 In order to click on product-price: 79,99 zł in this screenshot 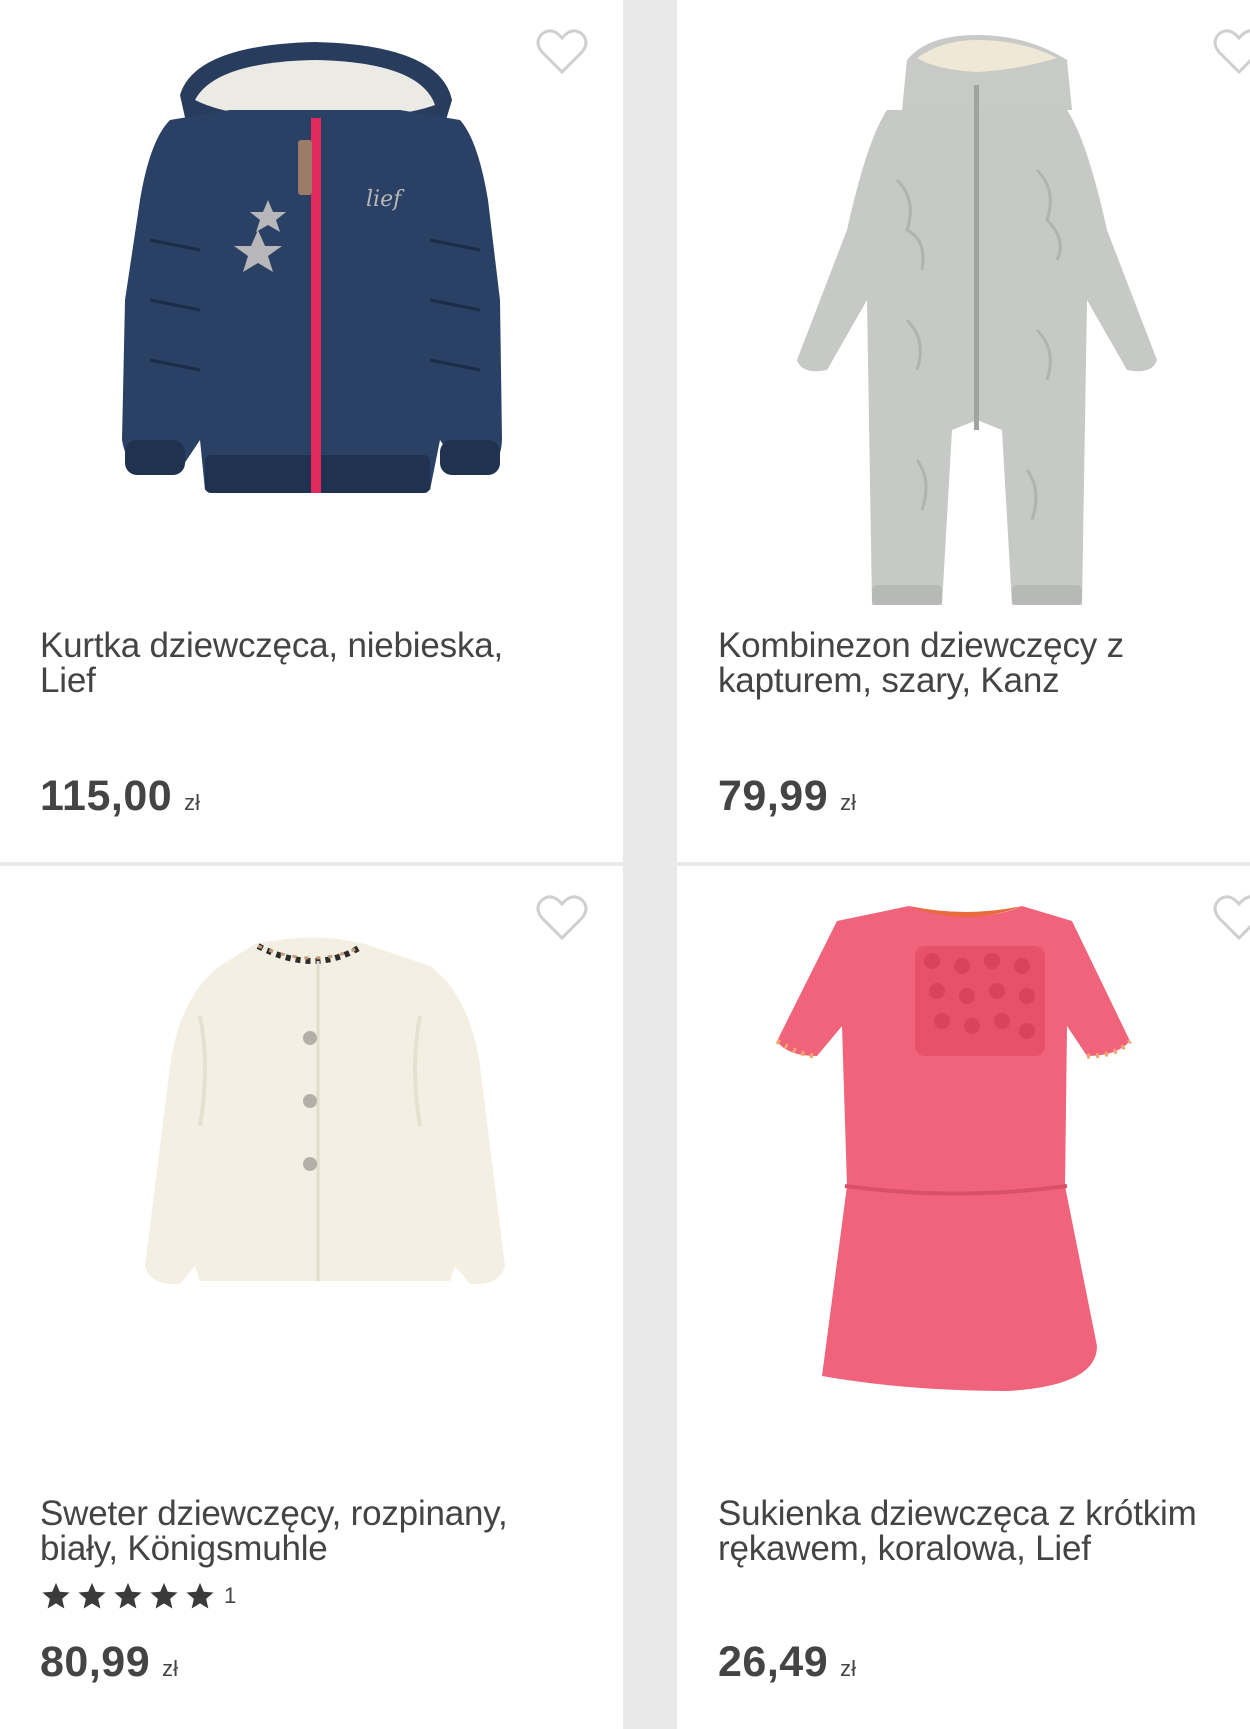, I will do `click(787, 796)`.